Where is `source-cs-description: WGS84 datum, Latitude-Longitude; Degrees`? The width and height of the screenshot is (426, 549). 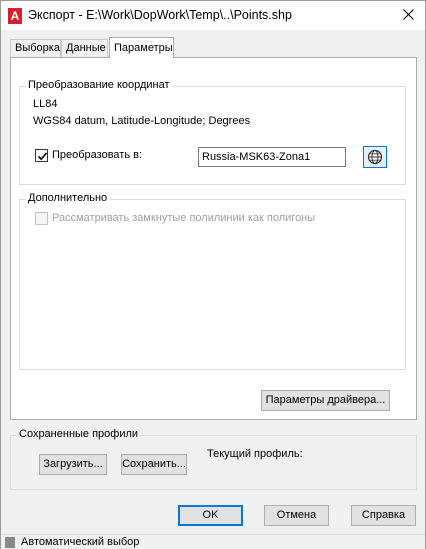 source-cs-description: WGS84 datum, Latitude-Longitude; Degrees is located at coordinates (142, 121).